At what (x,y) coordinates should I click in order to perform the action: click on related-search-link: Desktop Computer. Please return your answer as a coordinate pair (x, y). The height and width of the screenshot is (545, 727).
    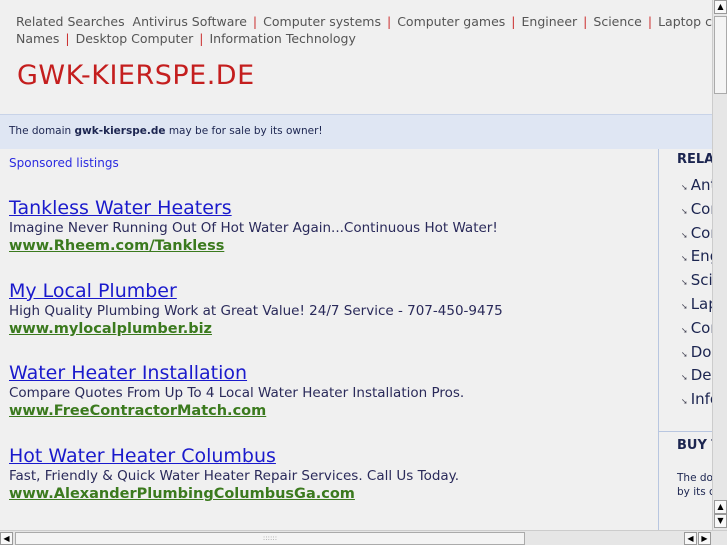
    Looking at the image, I should click on (135, 38).